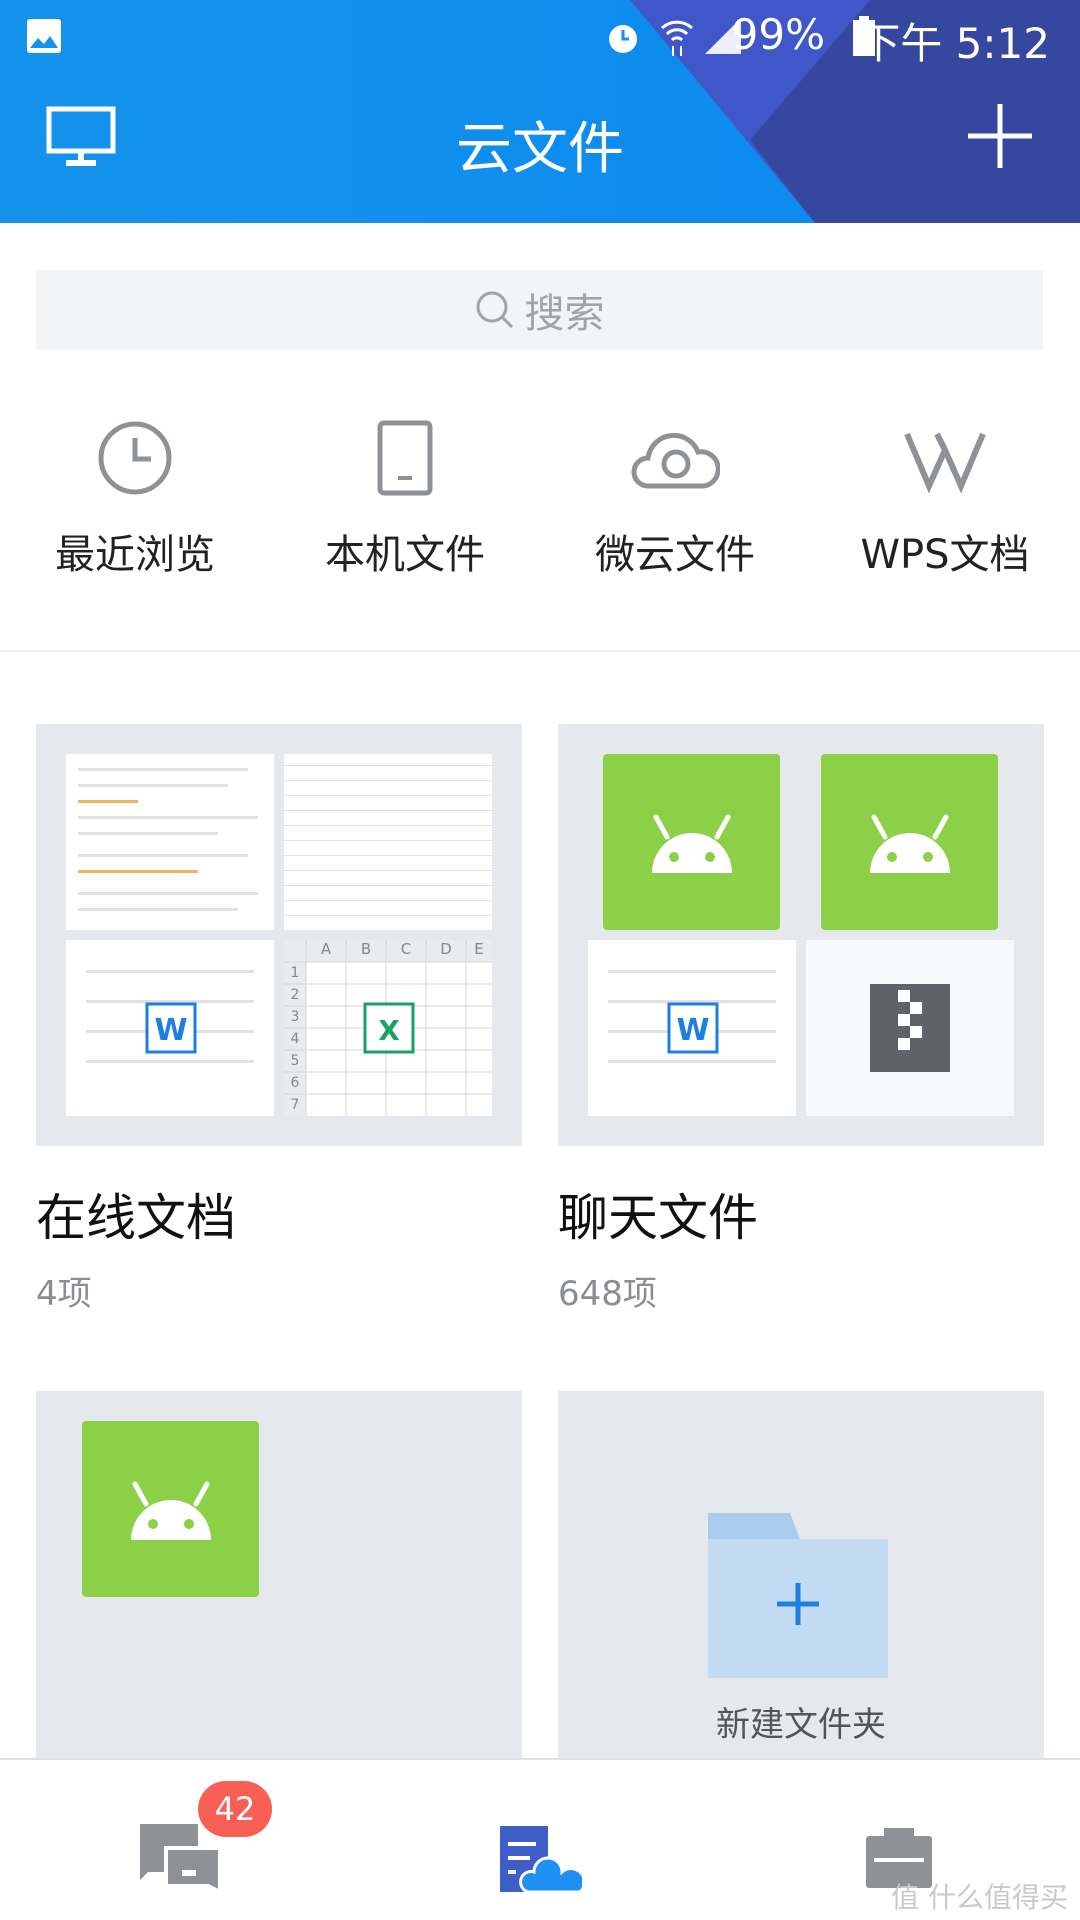 The image size is (1080, 1920). I want to click on column-headers: A B C D E, so click(399, 949).